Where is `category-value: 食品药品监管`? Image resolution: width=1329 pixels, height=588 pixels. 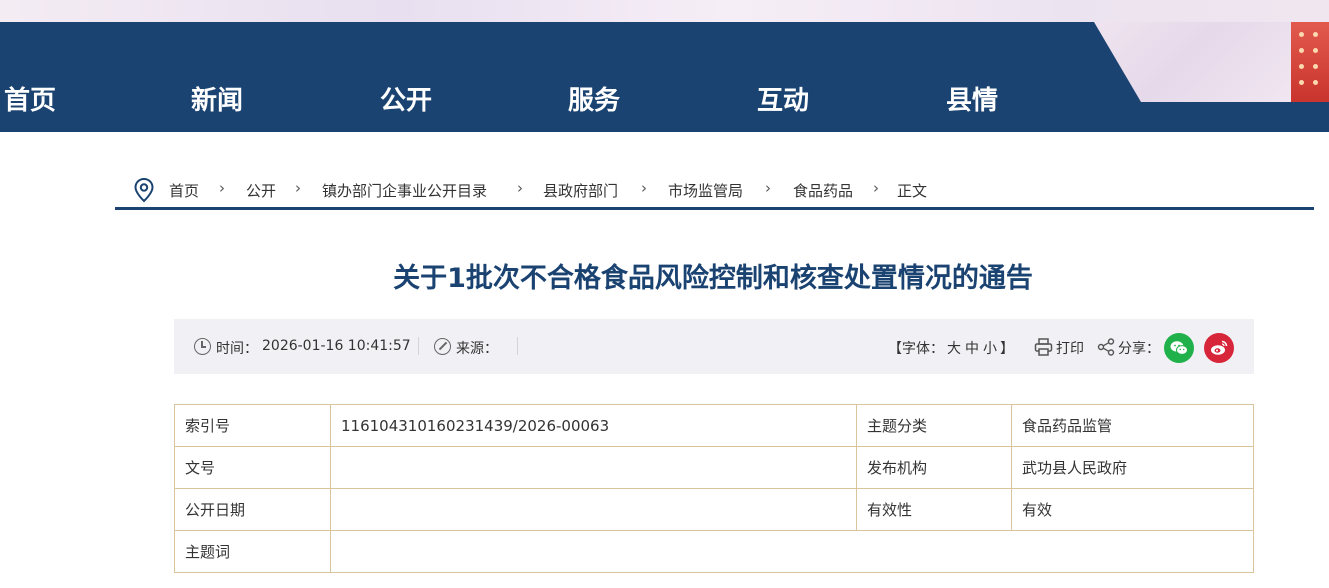 category-value: 食品药品监管 is located at coordinates (1132, 425).